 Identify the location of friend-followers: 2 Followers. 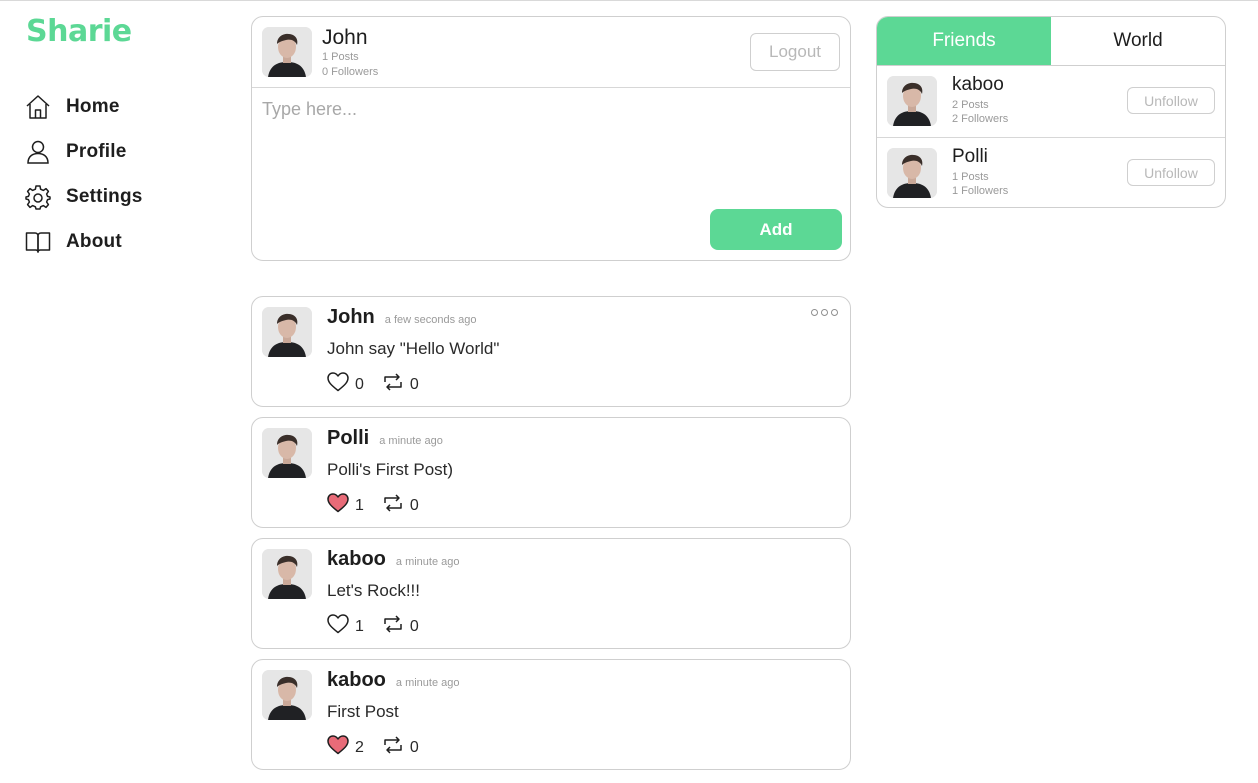
(980, 119).